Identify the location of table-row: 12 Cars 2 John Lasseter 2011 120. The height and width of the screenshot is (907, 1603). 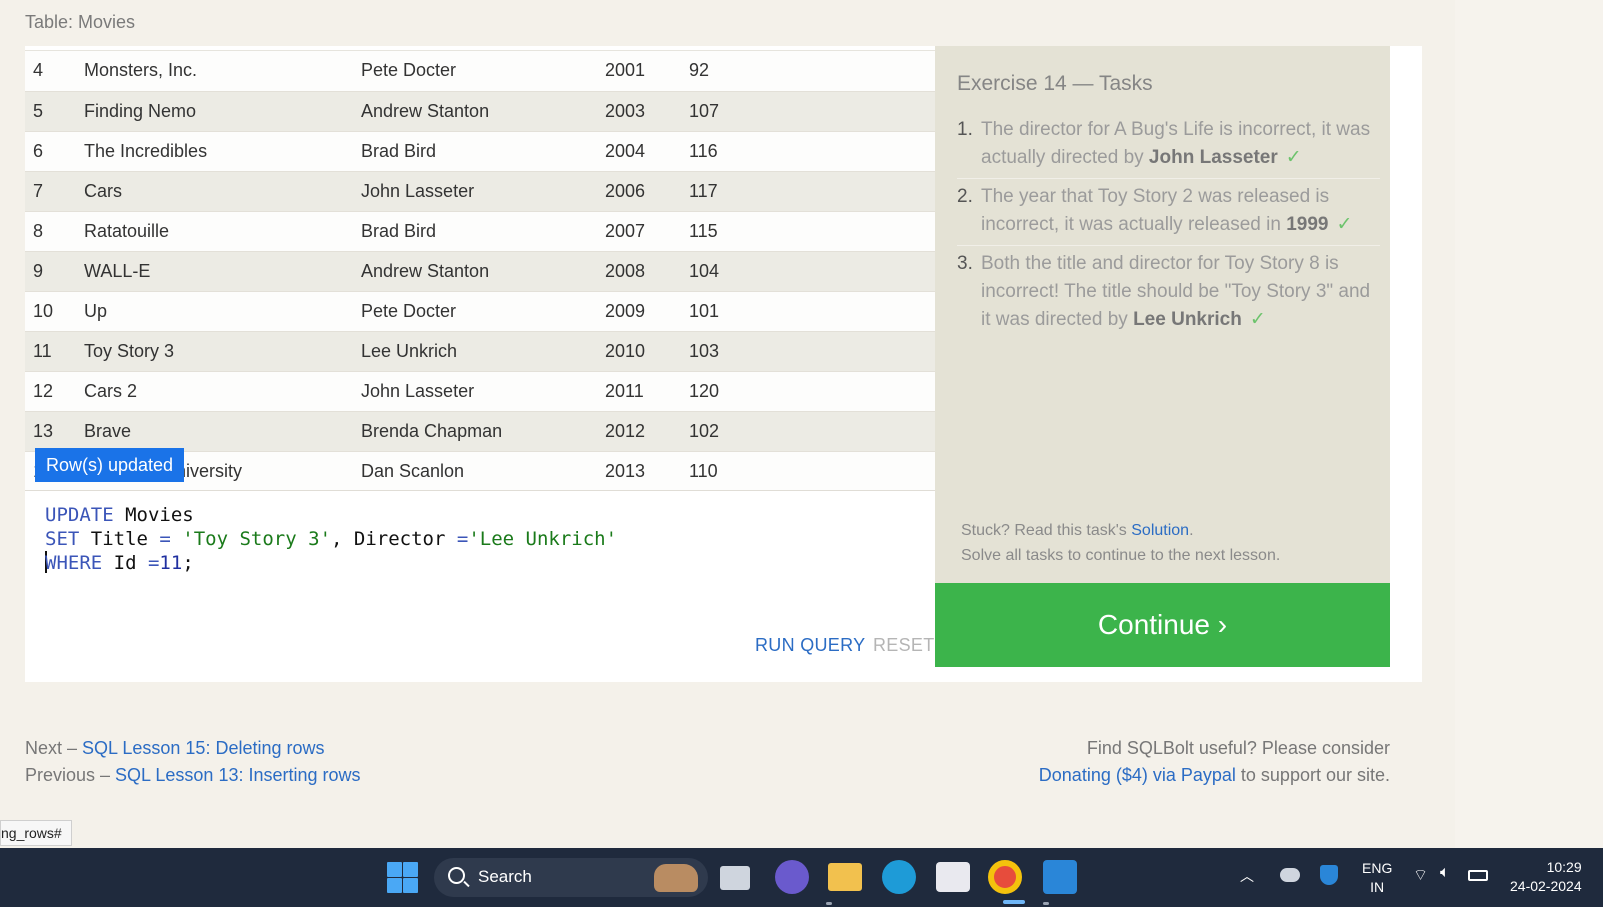
(480, 391).